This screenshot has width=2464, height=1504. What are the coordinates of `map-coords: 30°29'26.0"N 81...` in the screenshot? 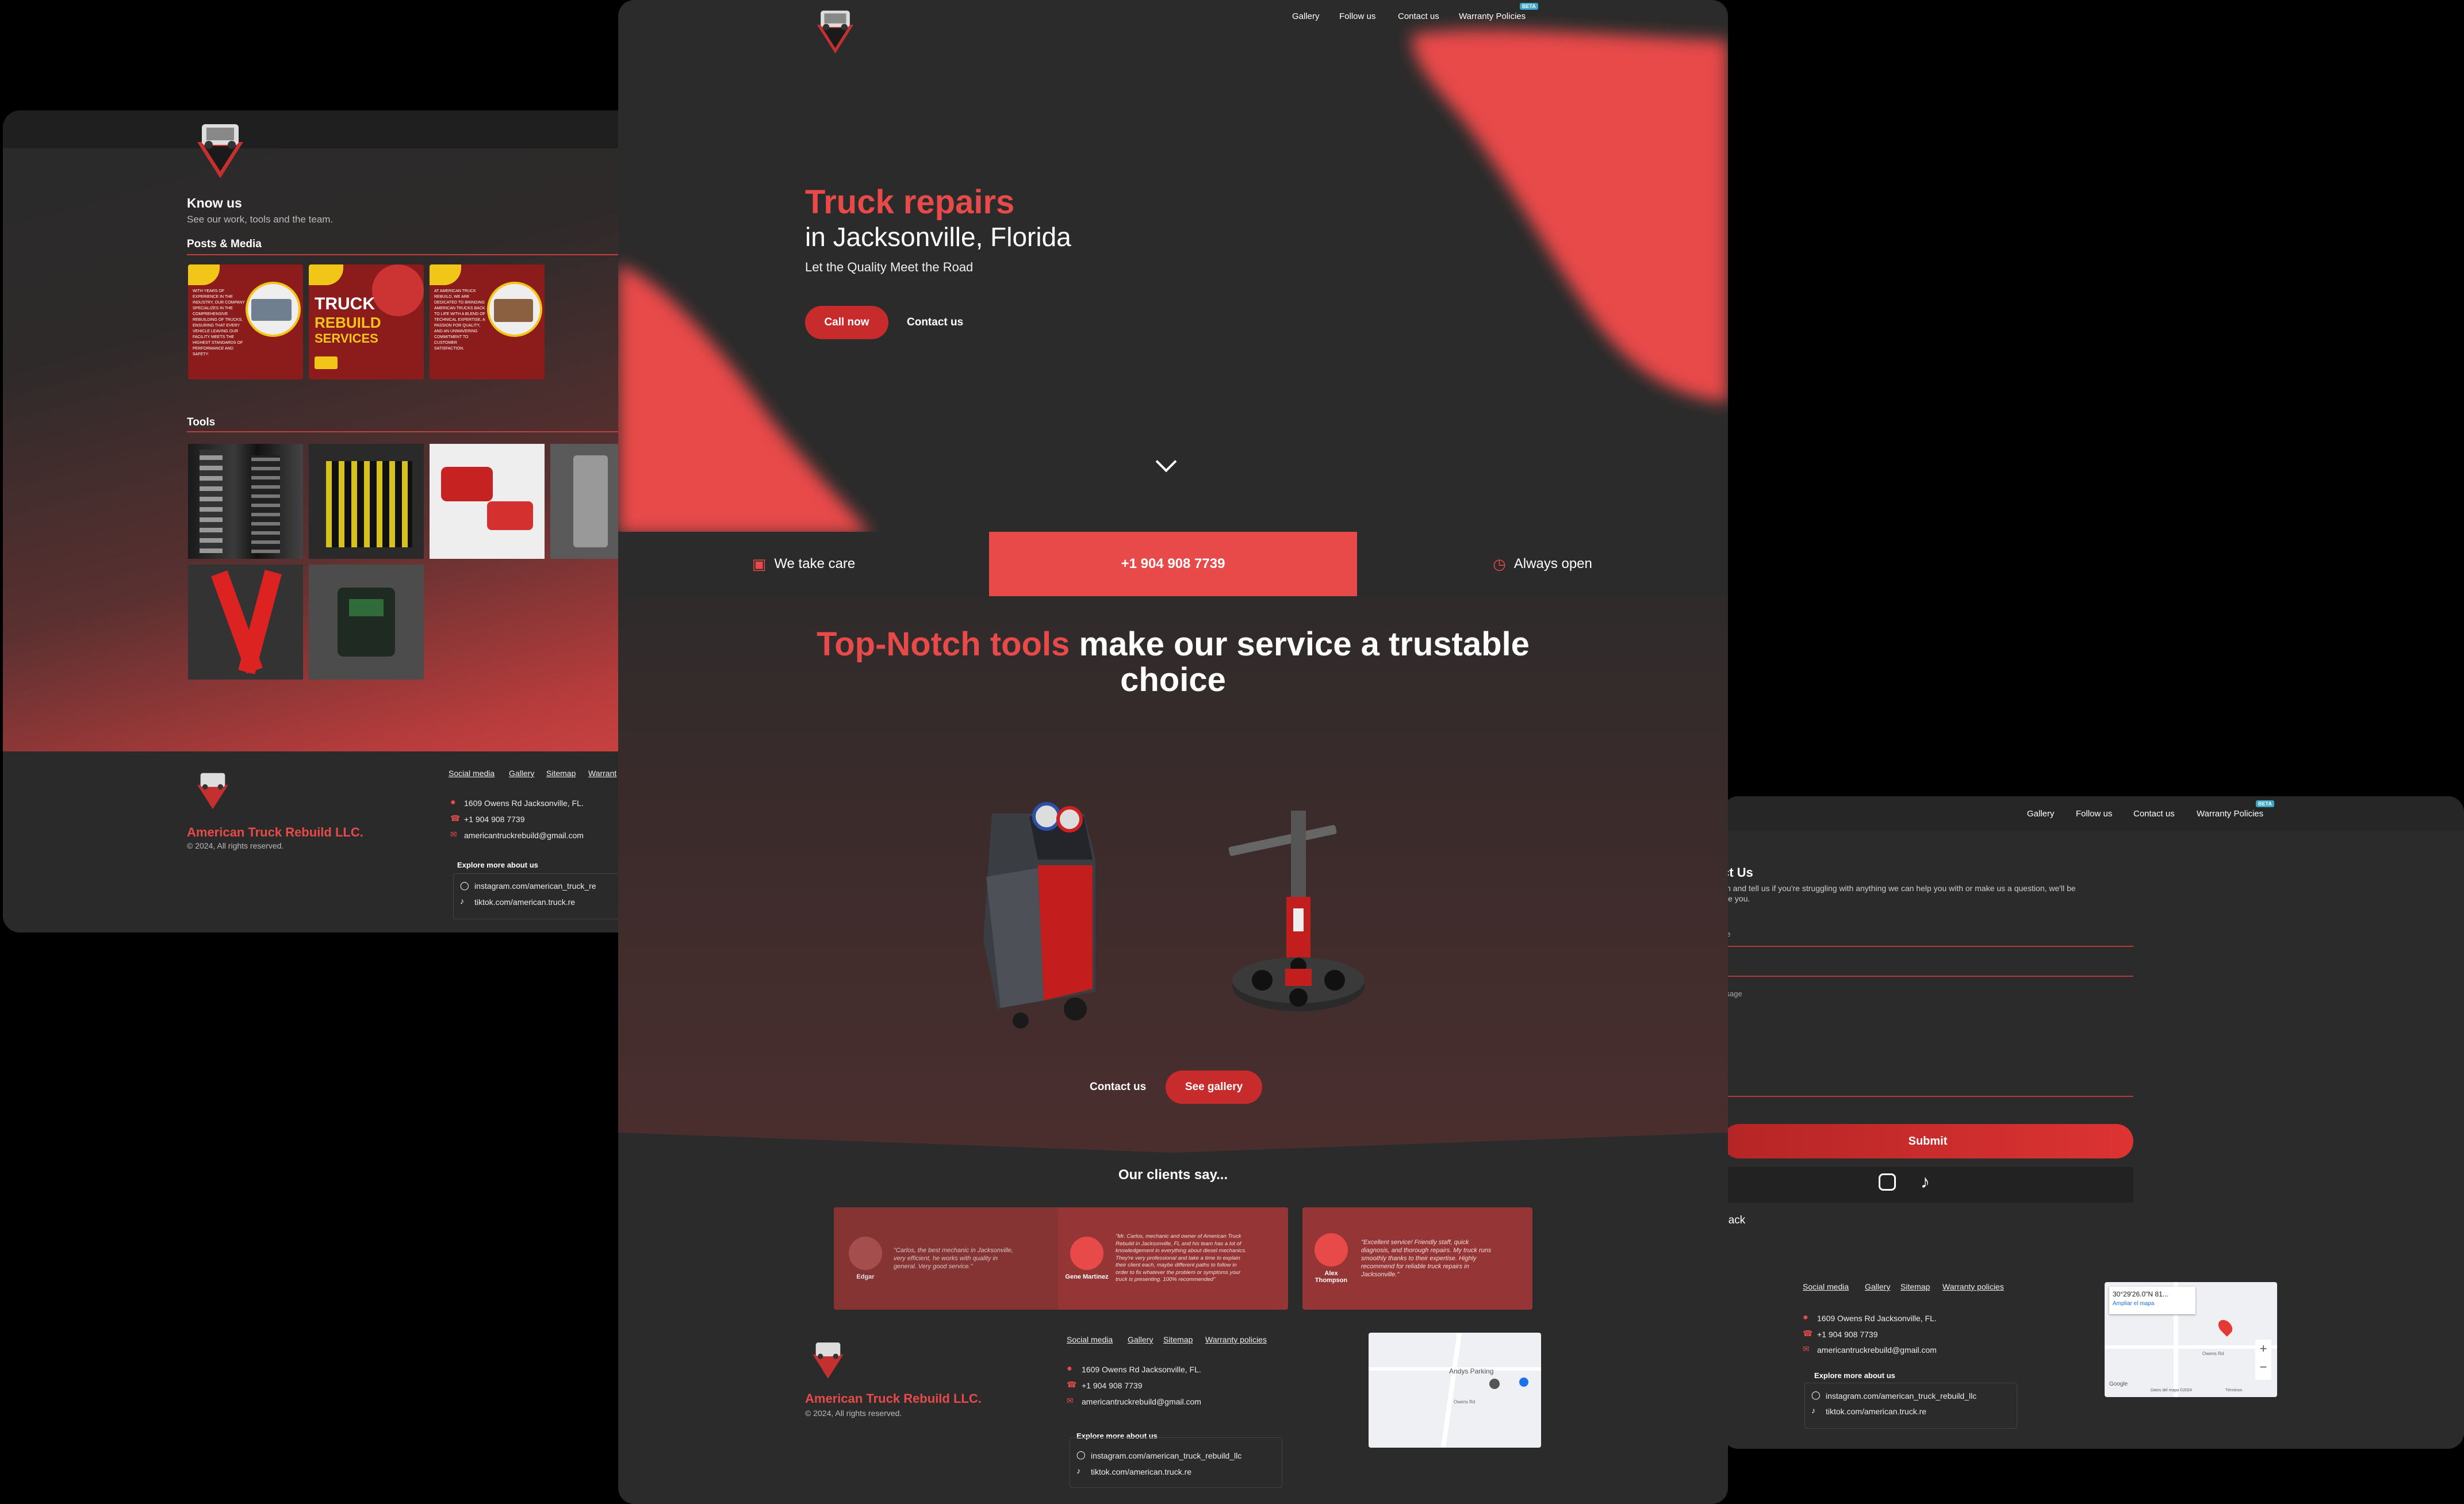 It's located at (2140, 1294).